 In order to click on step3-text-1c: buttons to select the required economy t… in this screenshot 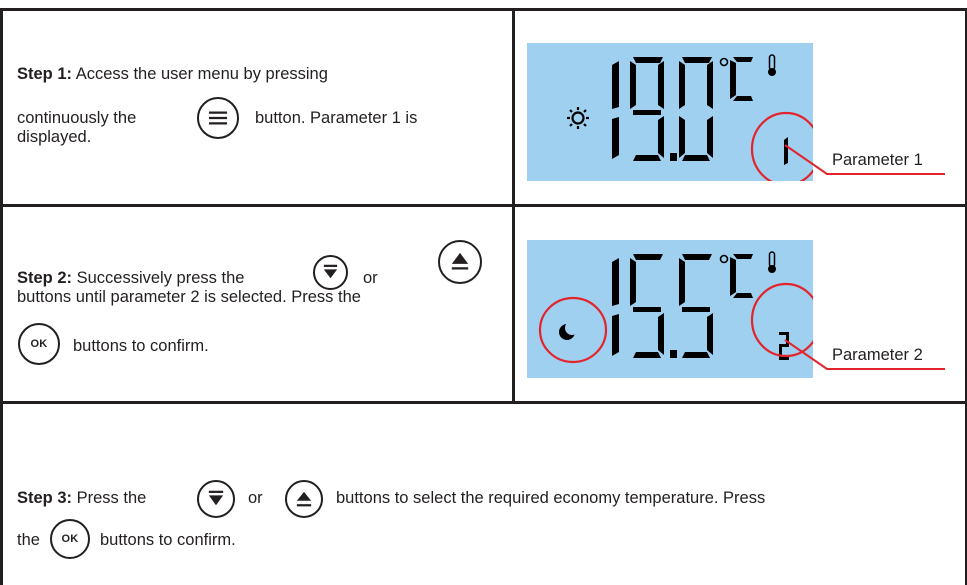, I will do `click(551, 498)`.